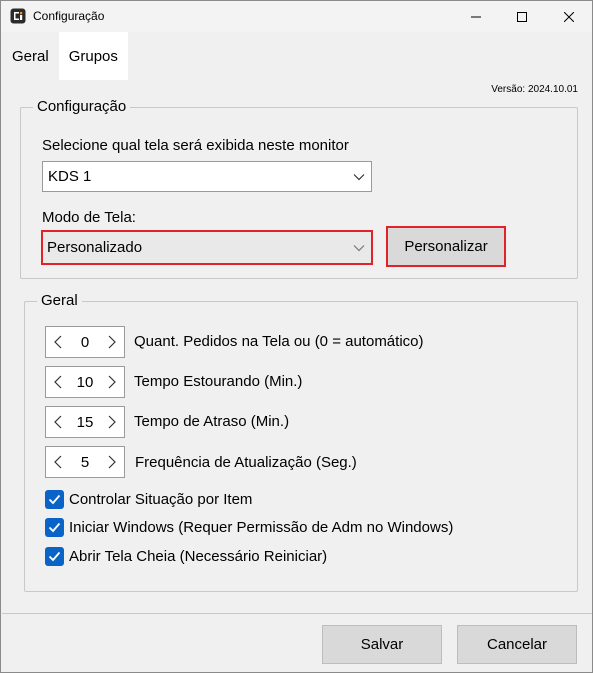 The image size is (593, 673). I want to click on monitor-select: KDS 1, so click(207, 176).